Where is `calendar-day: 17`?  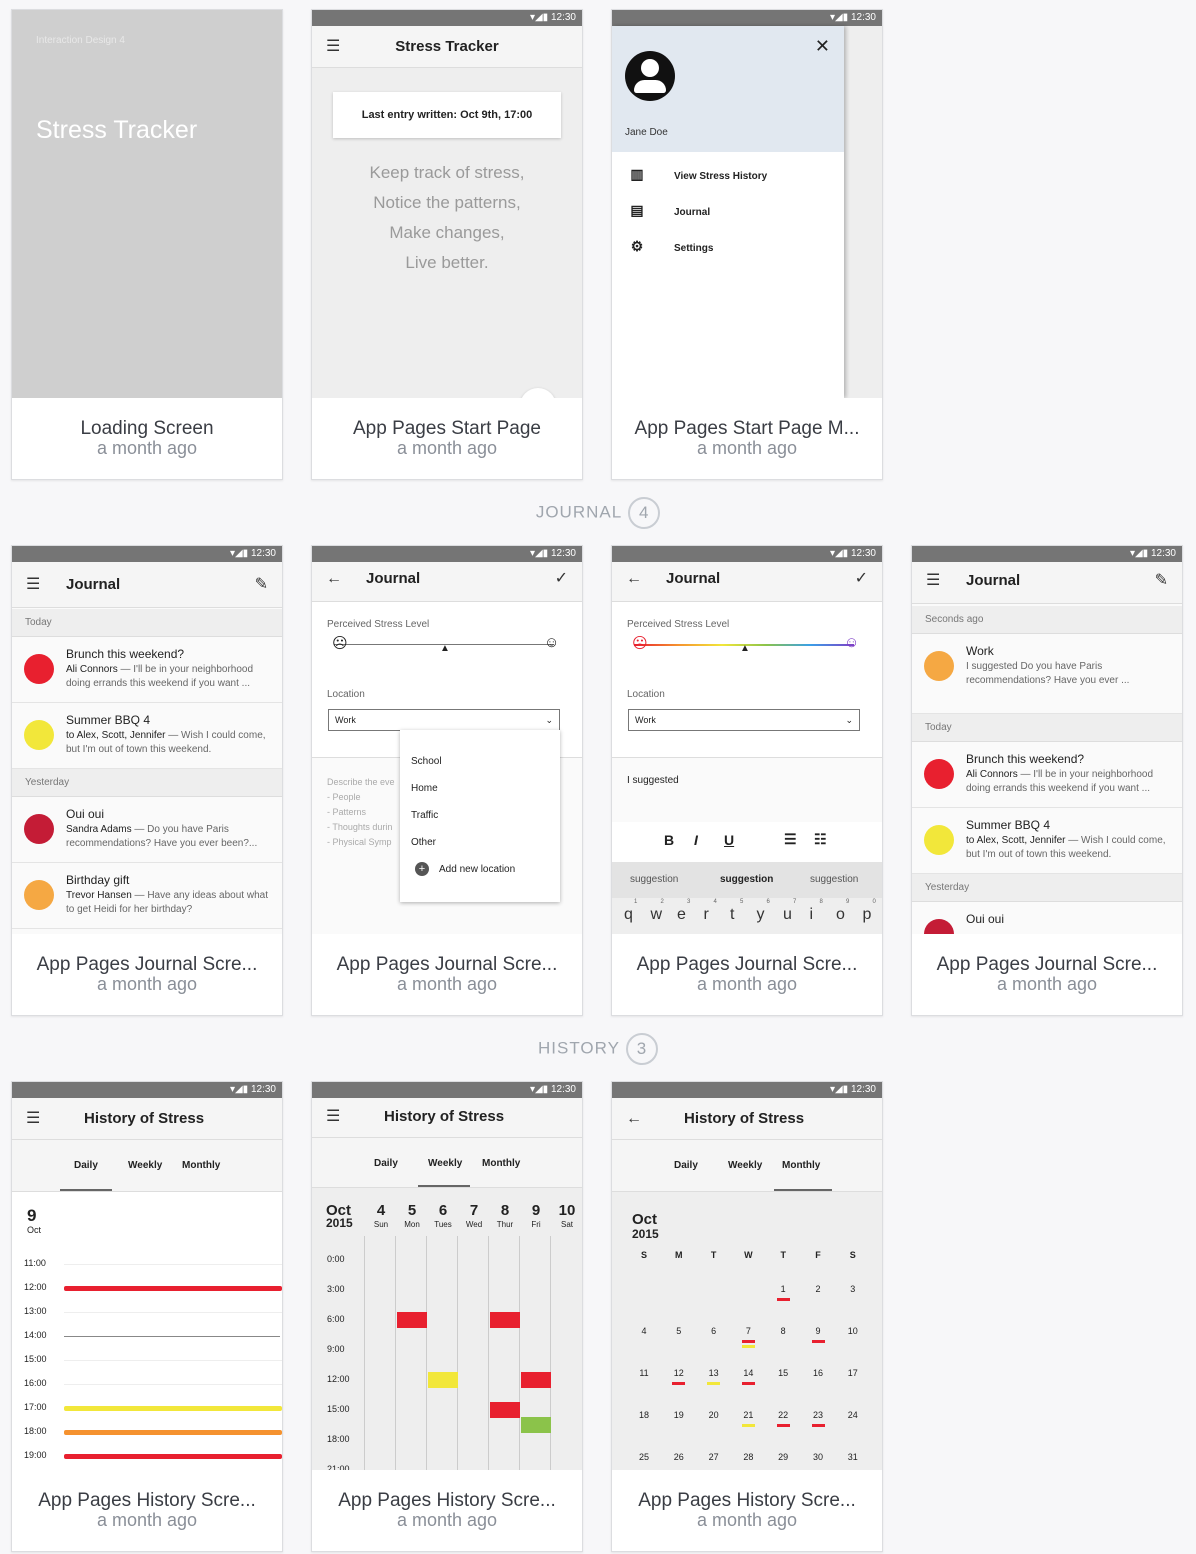
calendar-day: 17 is located at coordinates (853, 1373).